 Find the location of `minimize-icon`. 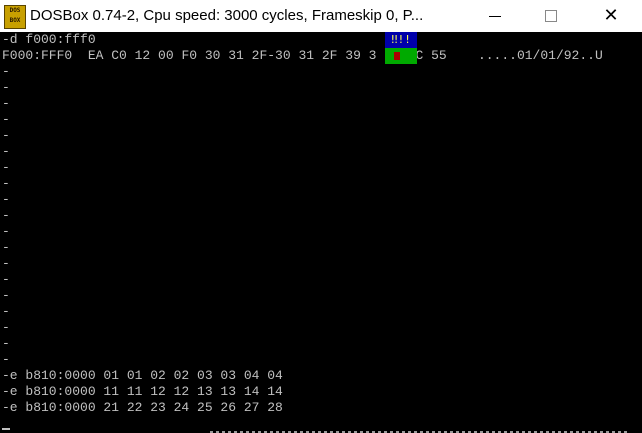

minimize-icon is located at coordinates (495, 16).